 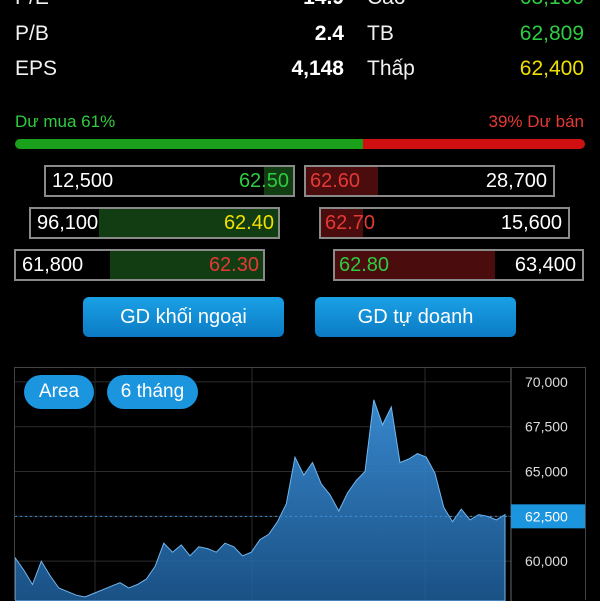 What do you see at coordinates (189, 144) in the screenshot?
I see `buy-ratio-bar` at bounding box center [189, 144].